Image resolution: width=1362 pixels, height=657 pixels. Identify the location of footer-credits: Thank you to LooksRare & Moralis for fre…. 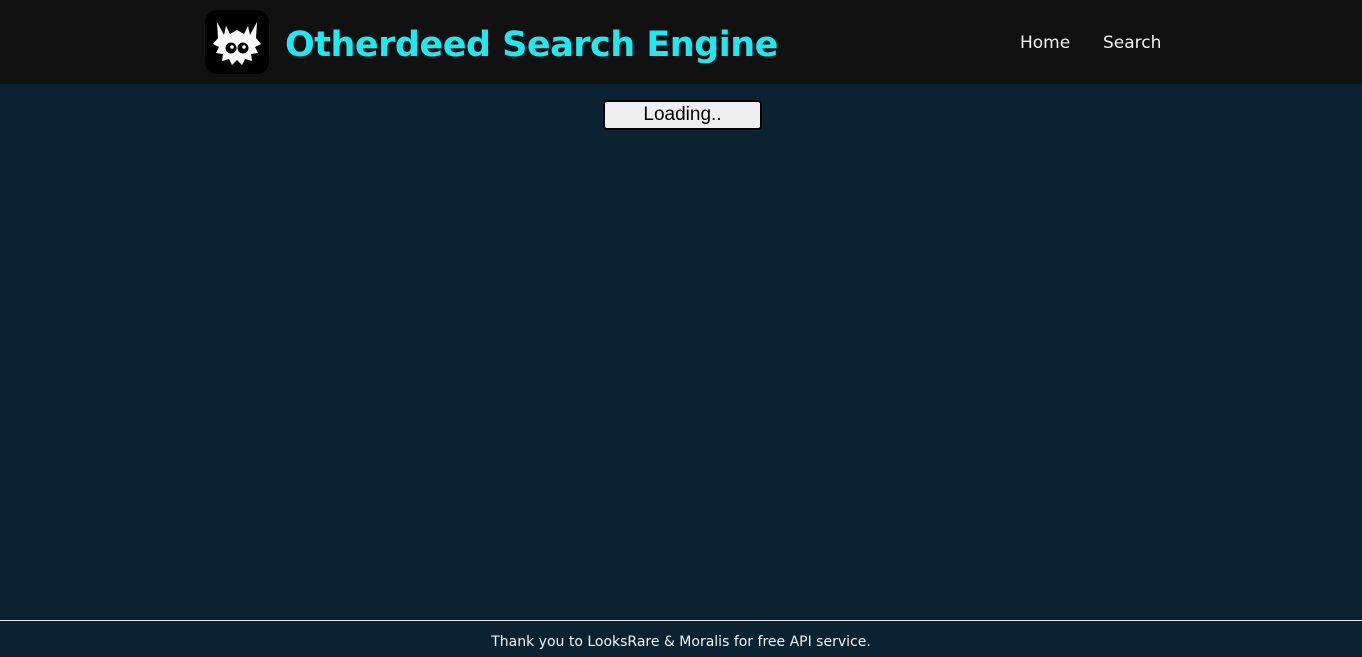
(681, 642).